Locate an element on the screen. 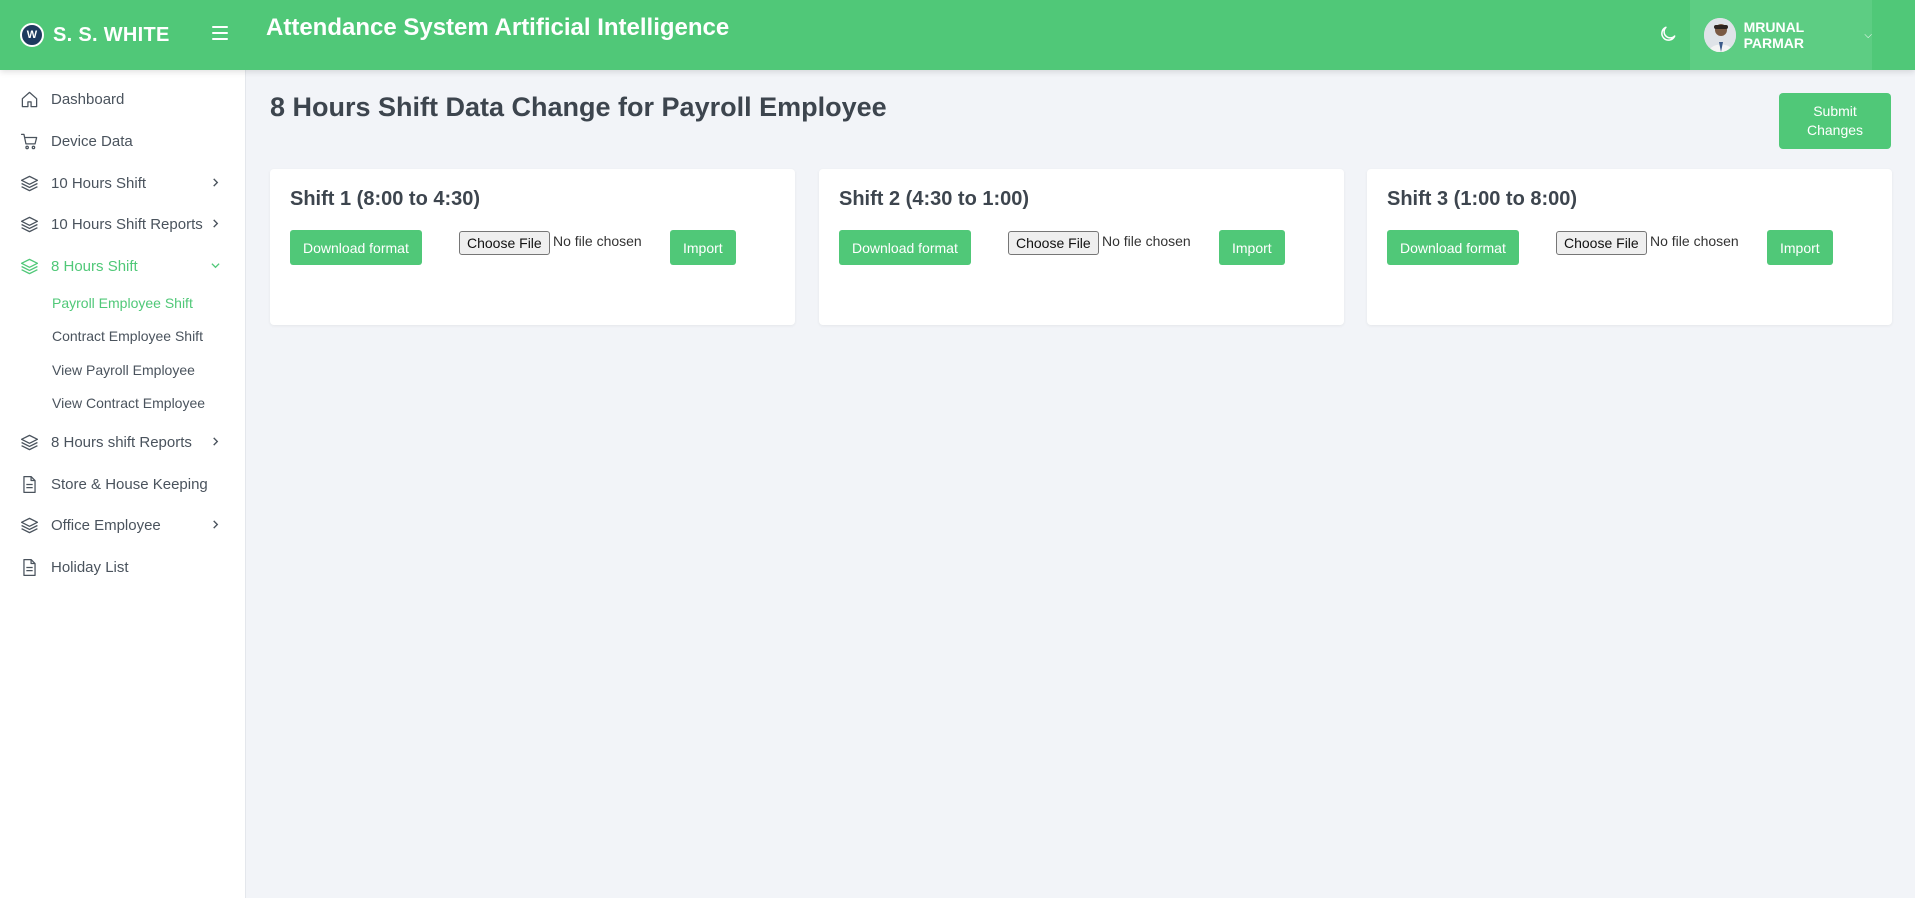  cart-icon is located at coordinates (29, 141).